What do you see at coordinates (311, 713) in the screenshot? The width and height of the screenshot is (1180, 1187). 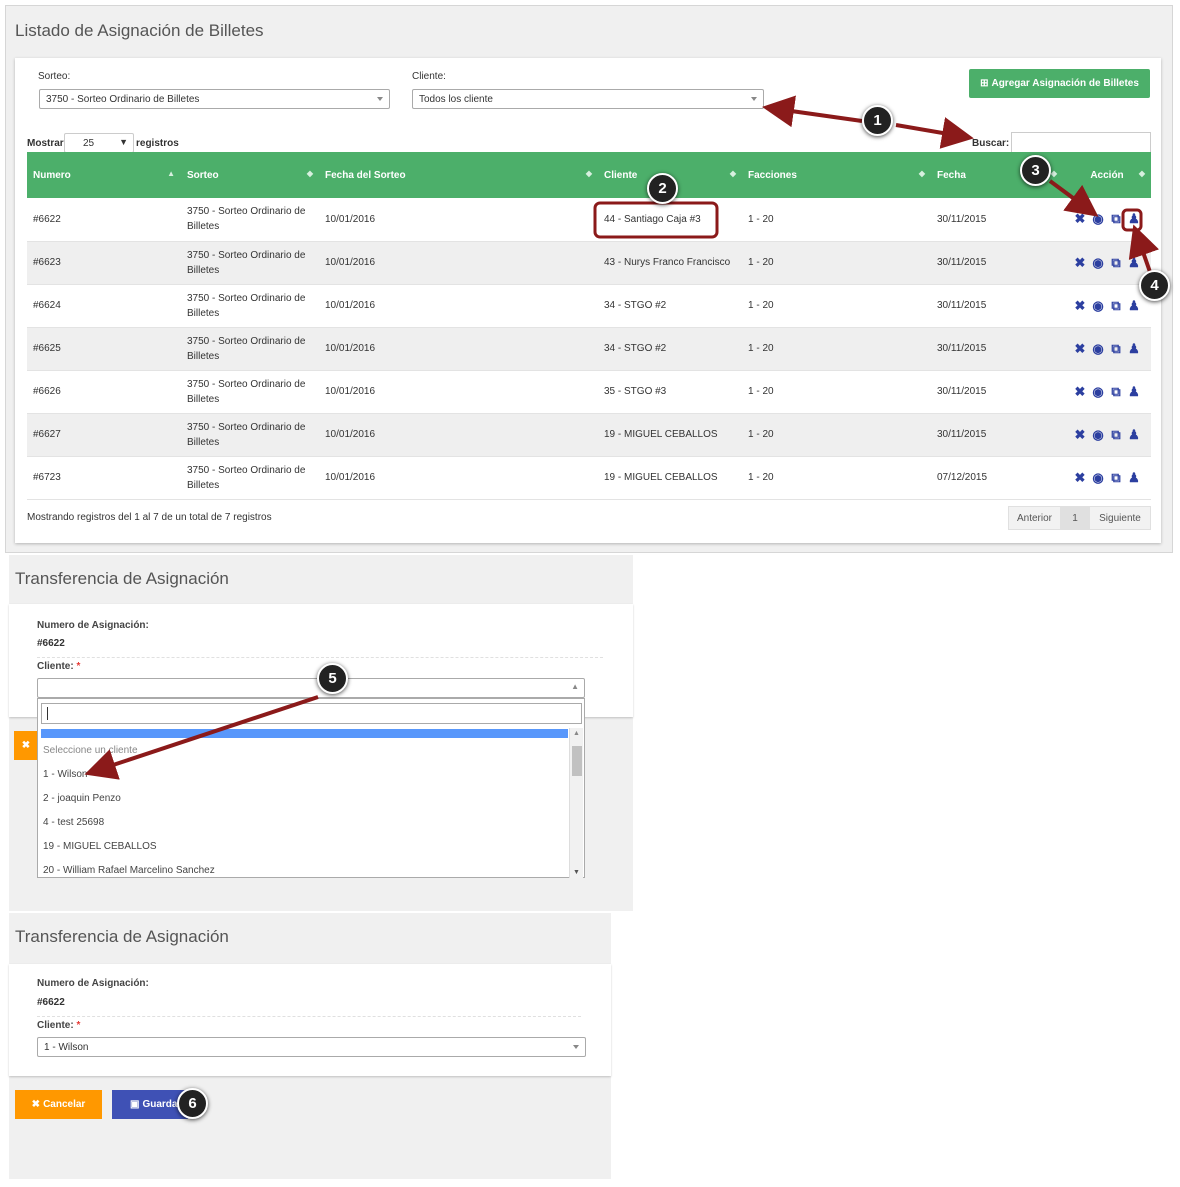 I see `dropdown-search-input` at bounding box center [311, 713].